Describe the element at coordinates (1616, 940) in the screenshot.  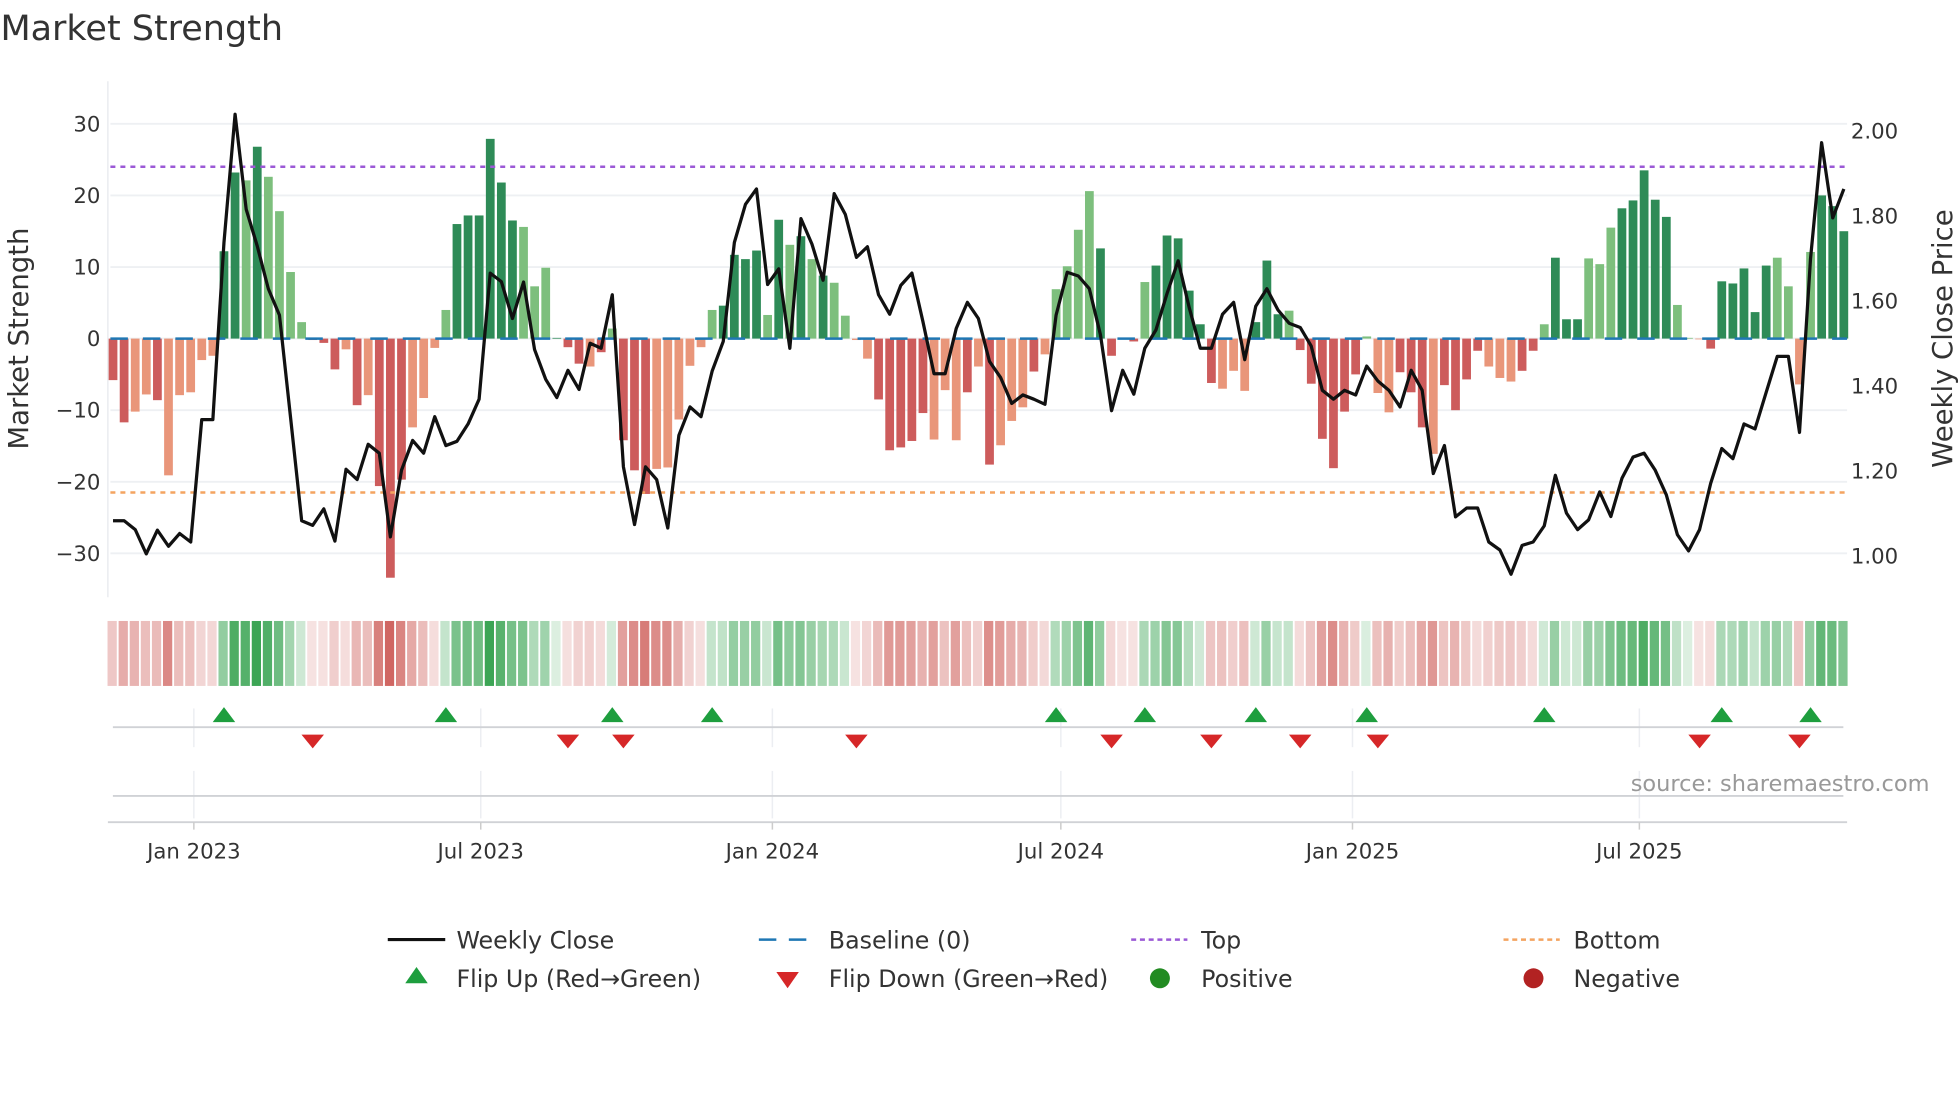
I see `legend-bottom-label: Bottom` at that location.